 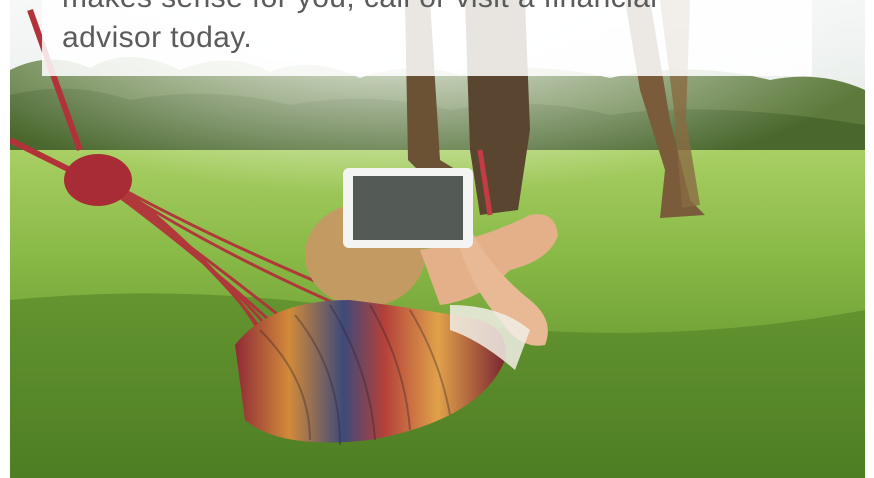 I want to click on tablet-screen, so click(x=408, y=208).